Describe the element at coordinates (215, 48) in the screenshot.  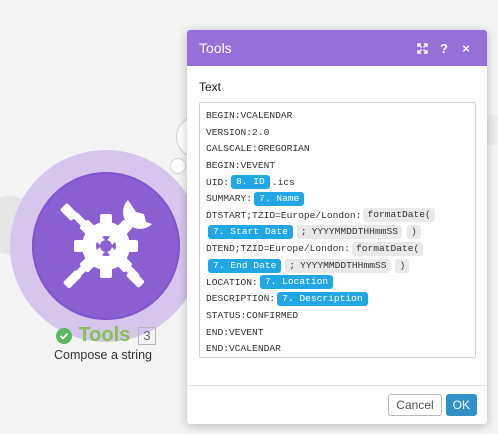
I see `dialog-title: Tools` at that location.